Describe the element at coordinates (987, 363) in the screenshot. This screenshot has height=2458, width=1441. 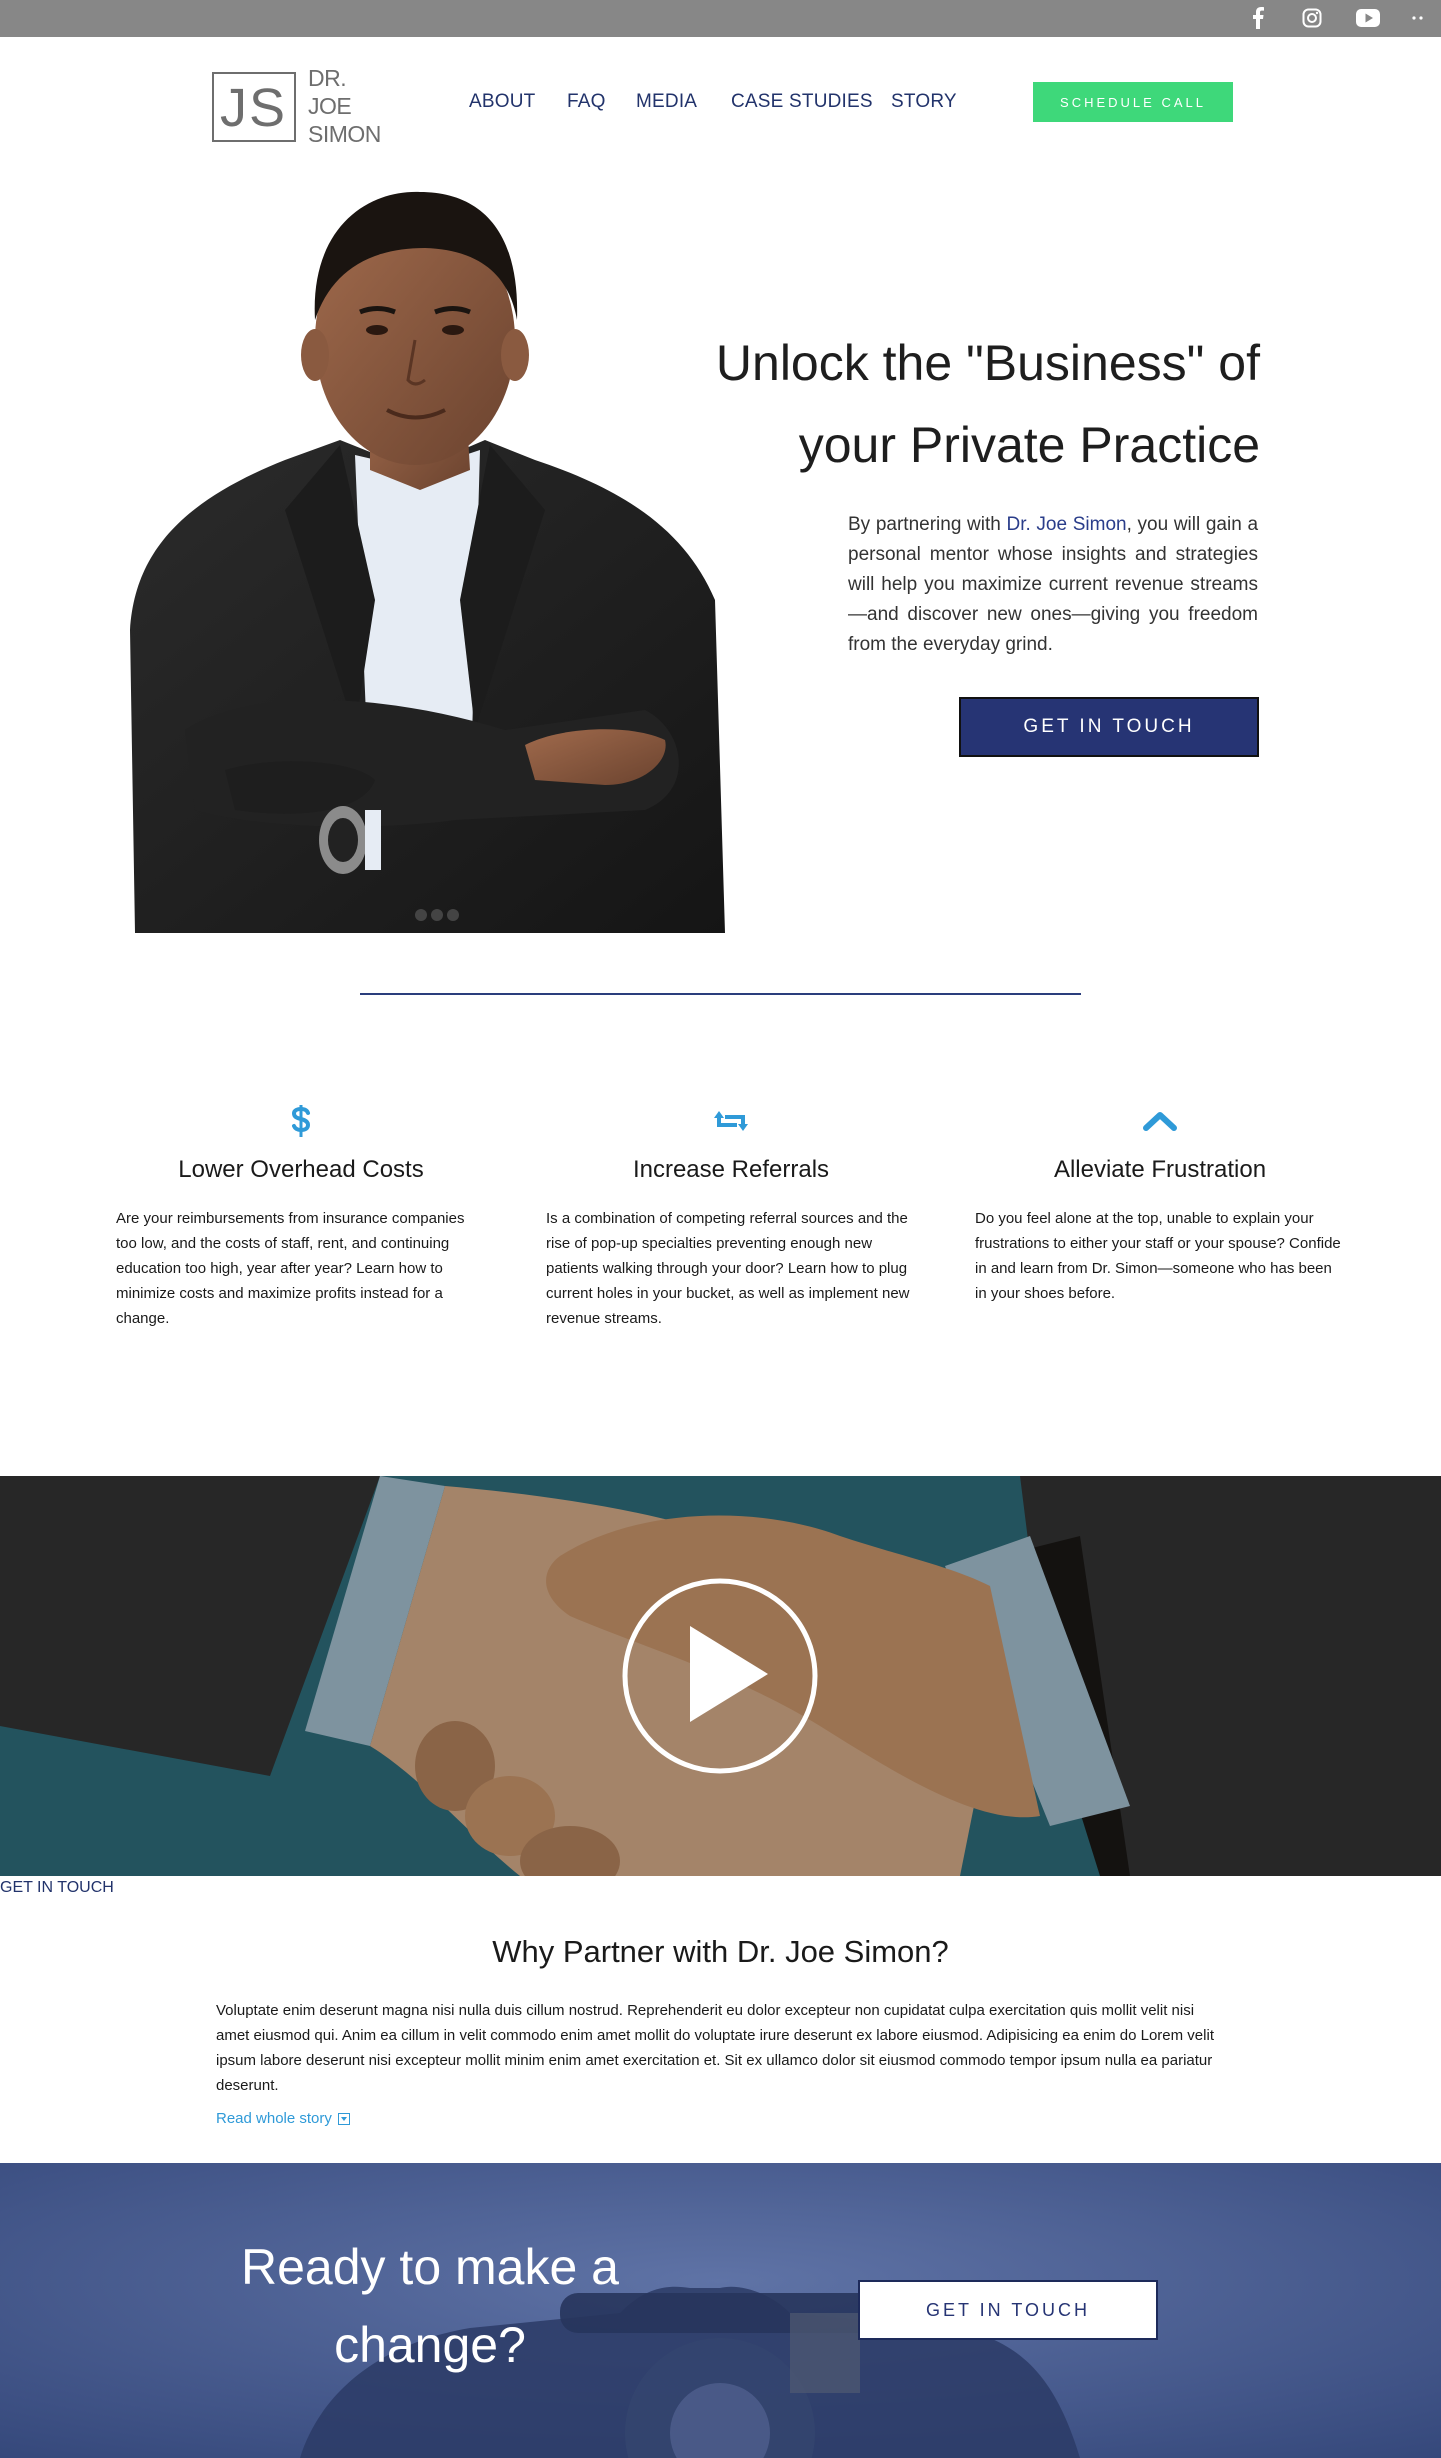
I see `hero-title-line-1: Unlock the "Business" of` at that location.